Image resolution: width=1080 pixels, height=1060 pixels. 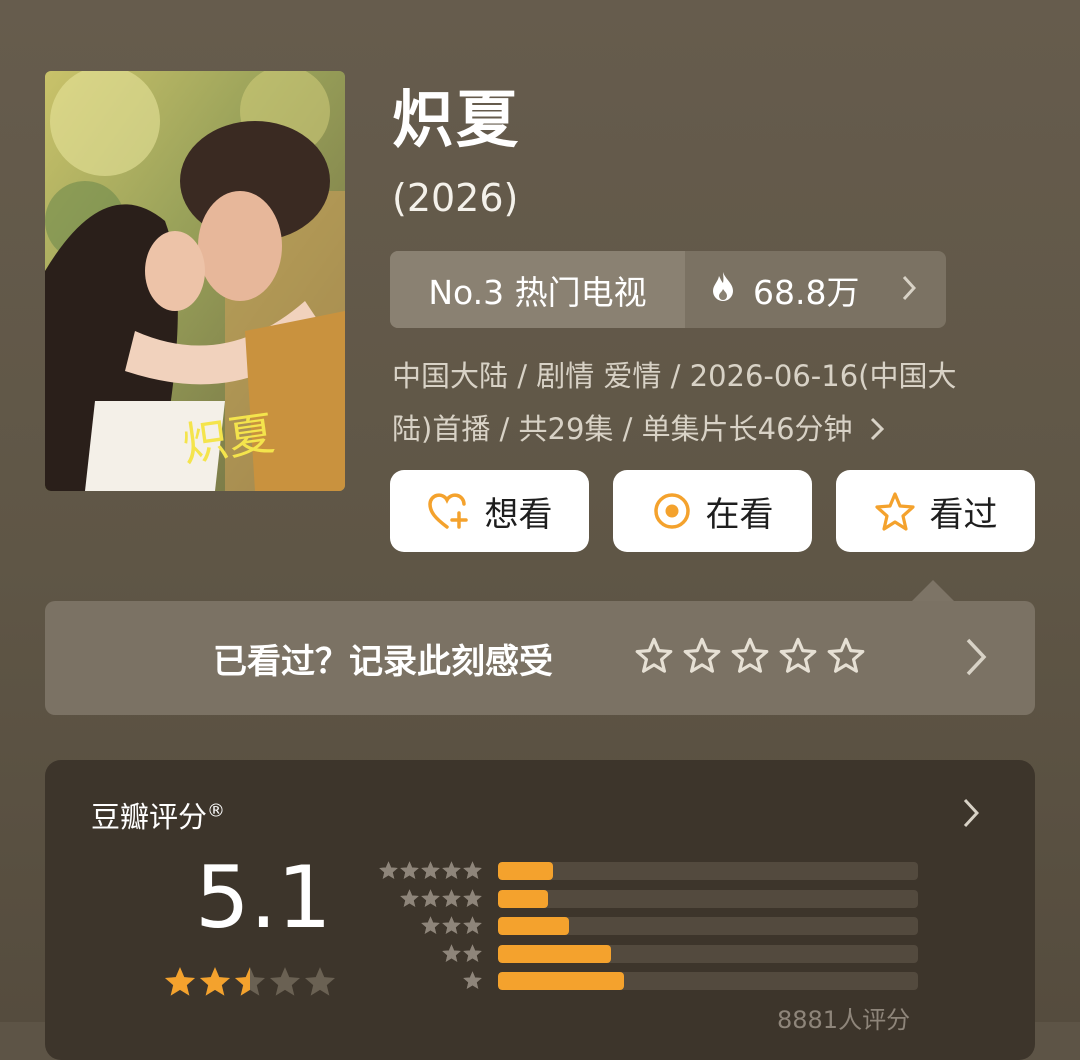 I want to click on watched-label: 看过, so click(x=963, y=514).